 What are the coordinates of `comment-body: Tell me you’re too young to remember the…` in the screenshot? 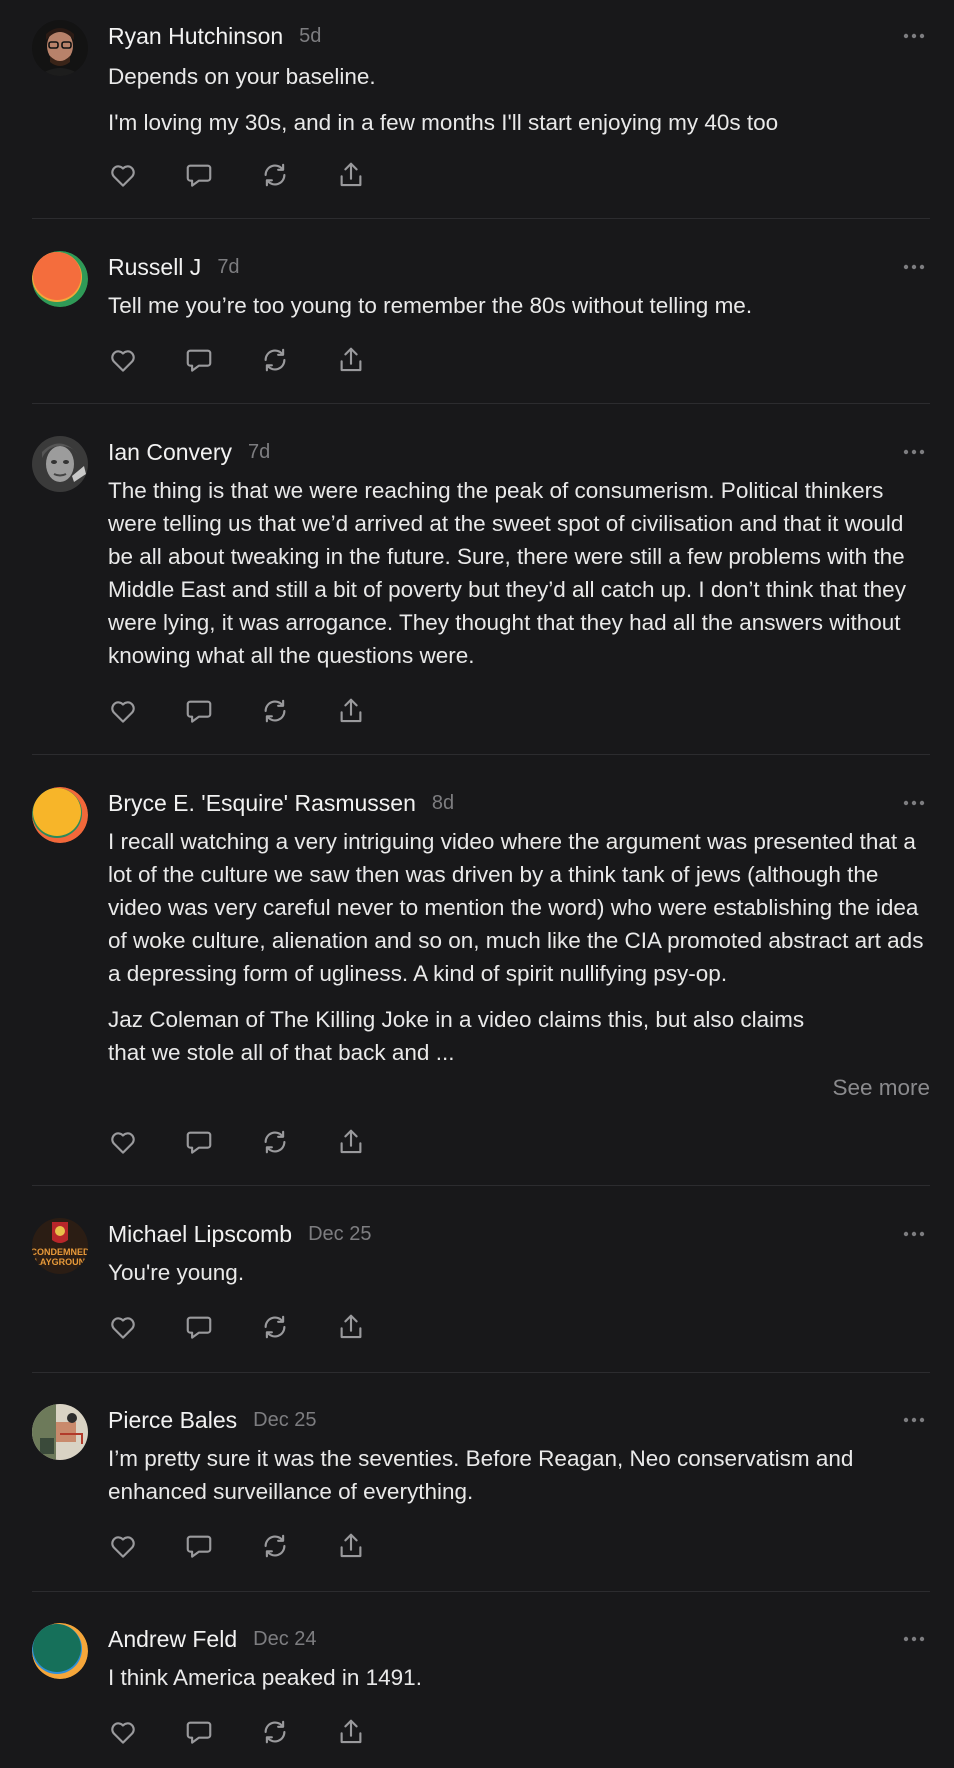 It's located at (519, 305).